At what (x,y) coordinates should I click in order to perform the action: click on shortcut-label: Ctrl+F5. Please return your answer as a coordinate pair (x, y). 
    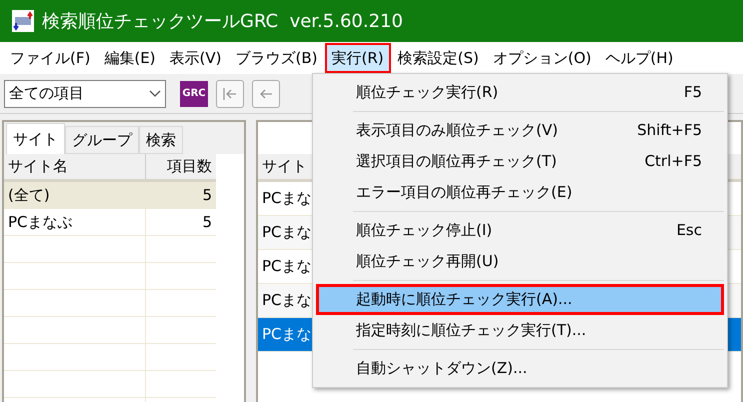
    Looking at the image, I should click on (673, 161).